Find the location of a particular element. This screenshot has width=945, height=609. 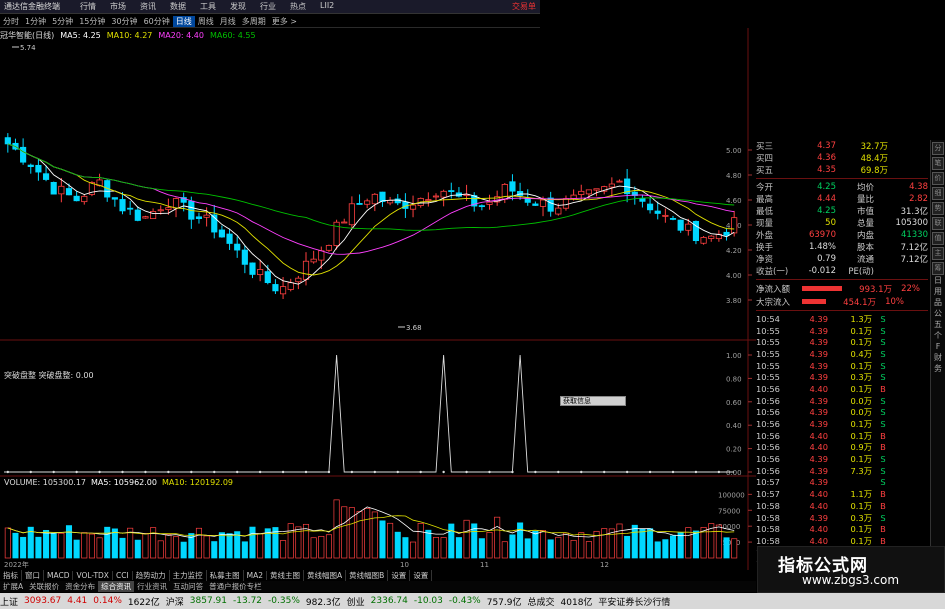

side-tab: 主 is located at coordinates (938, 253).